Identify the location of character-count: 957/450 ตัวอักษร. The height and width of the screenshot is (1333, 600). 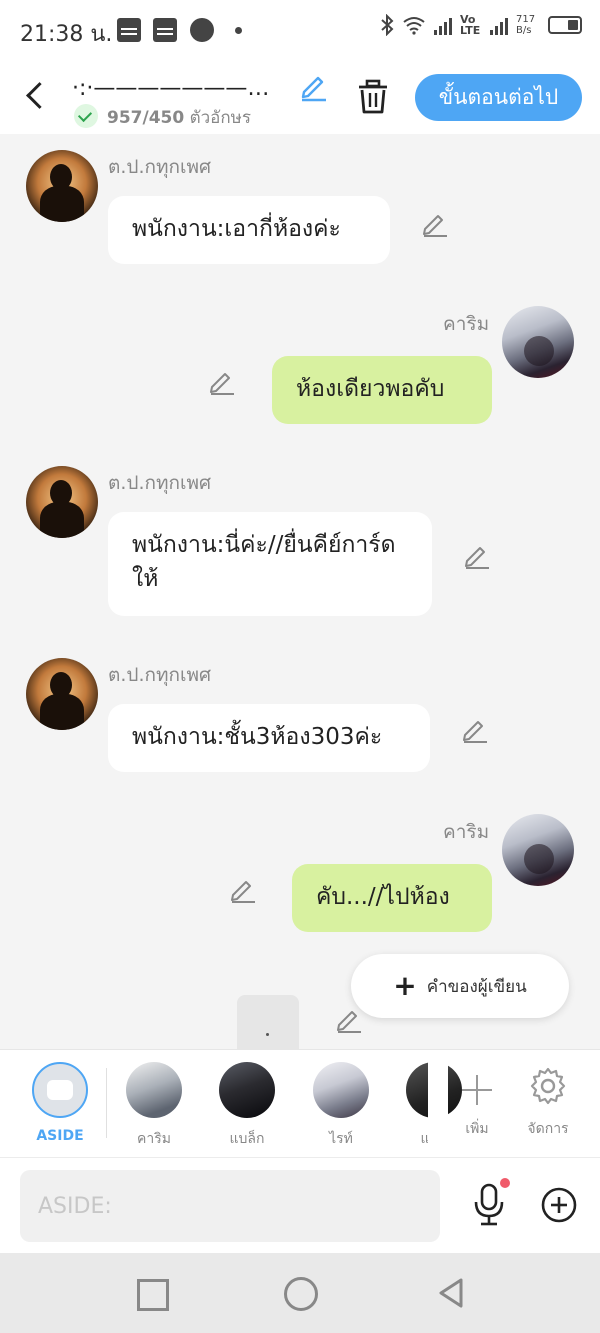
(179, 117).